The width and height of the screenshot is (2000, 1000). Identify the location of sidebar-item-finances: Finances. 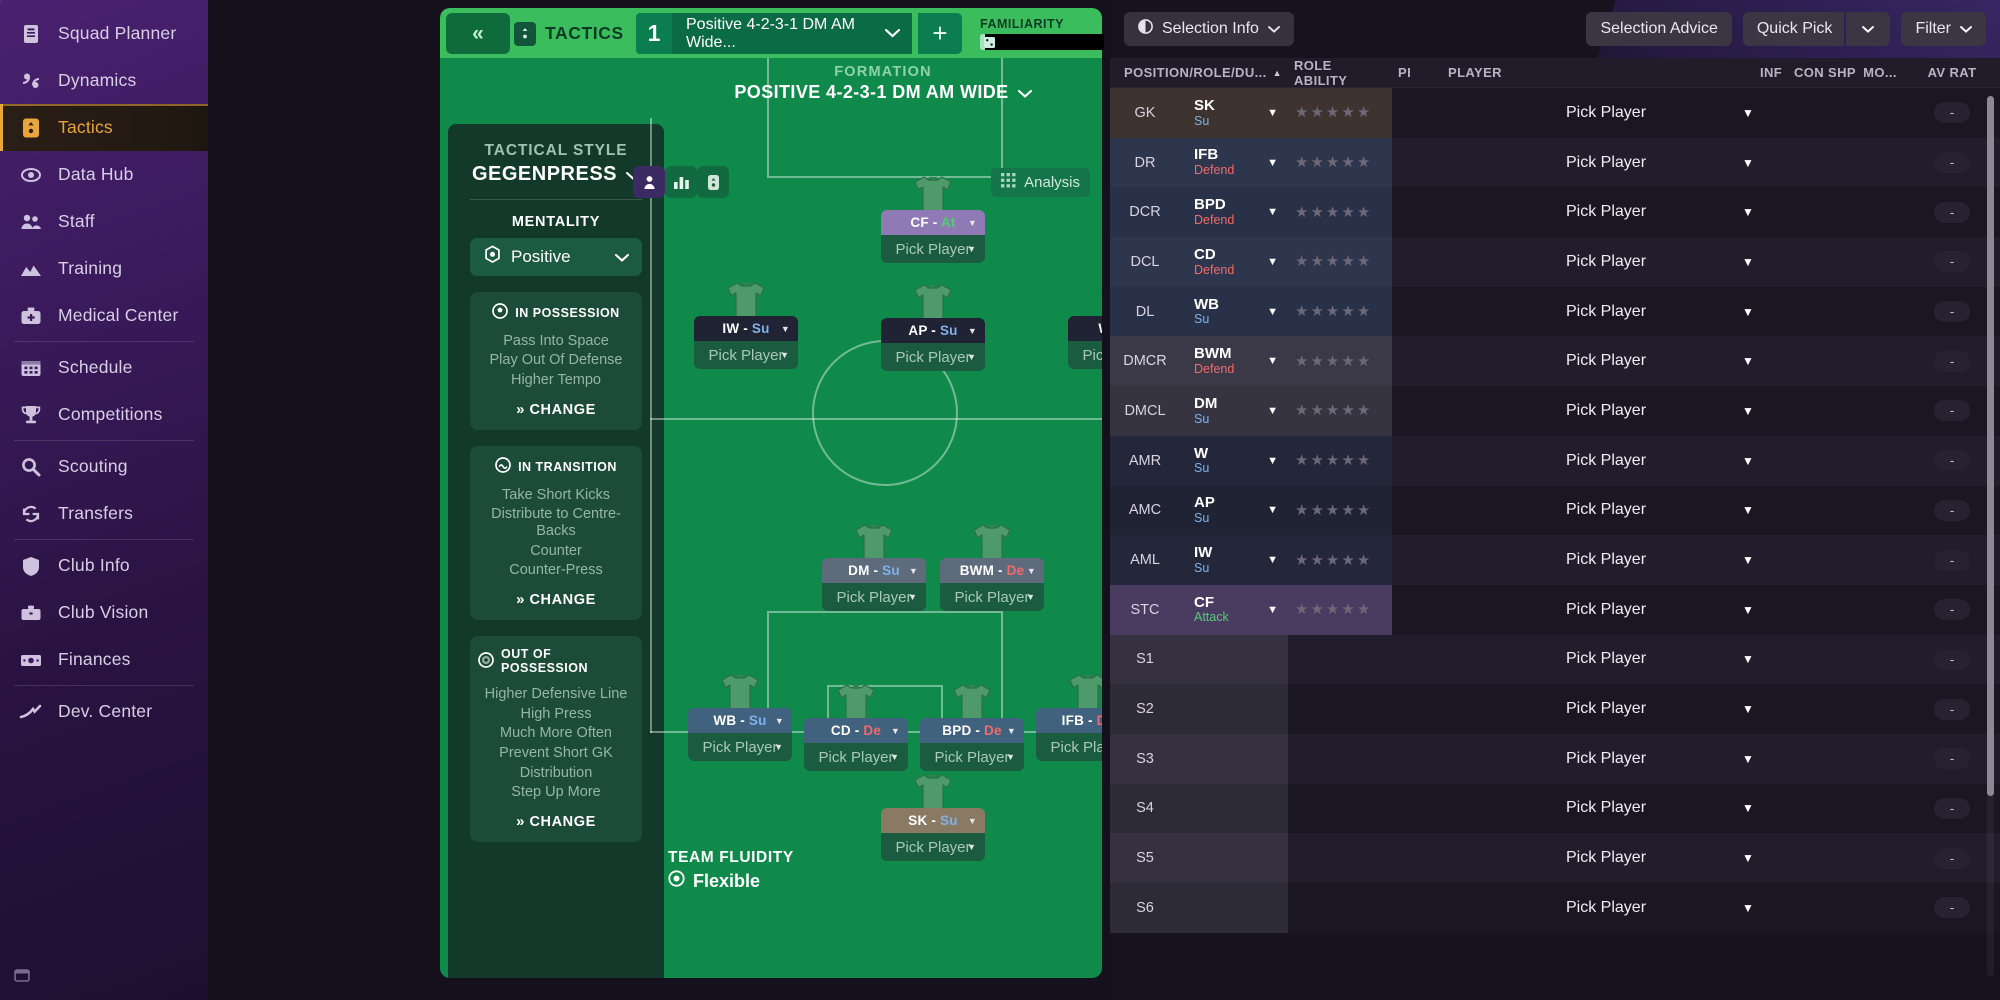
(104, 659).